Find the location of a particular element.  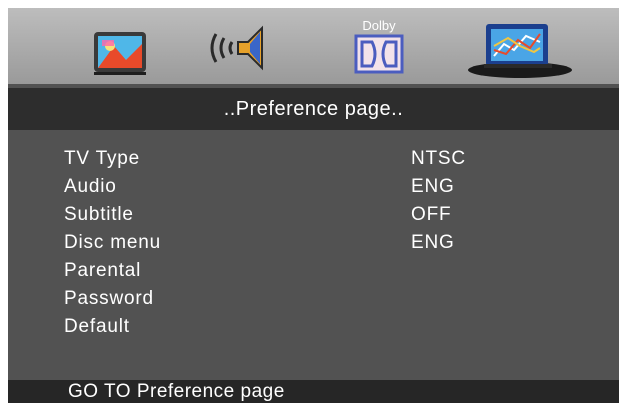

menu-item-default: Default is located at coordinates (112, 327).